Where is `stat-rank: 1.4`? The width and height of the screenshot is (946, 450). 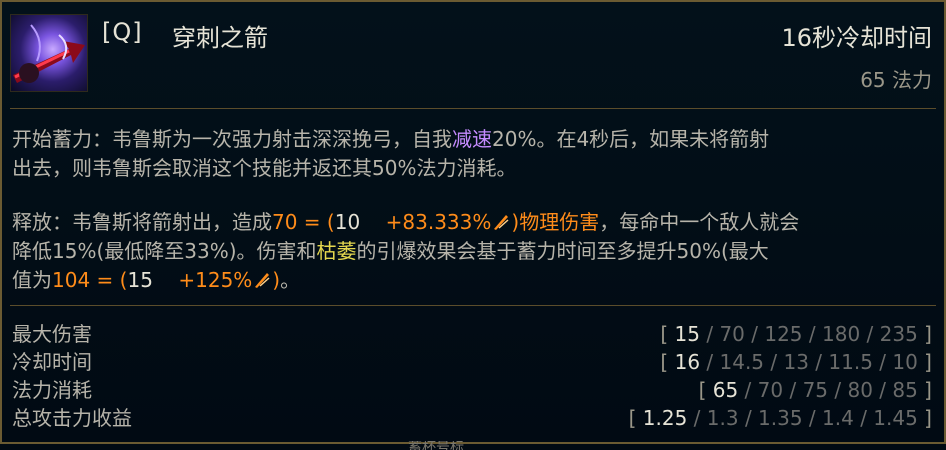 stat-rank: 1.4 is located at coordinates (838, 418).